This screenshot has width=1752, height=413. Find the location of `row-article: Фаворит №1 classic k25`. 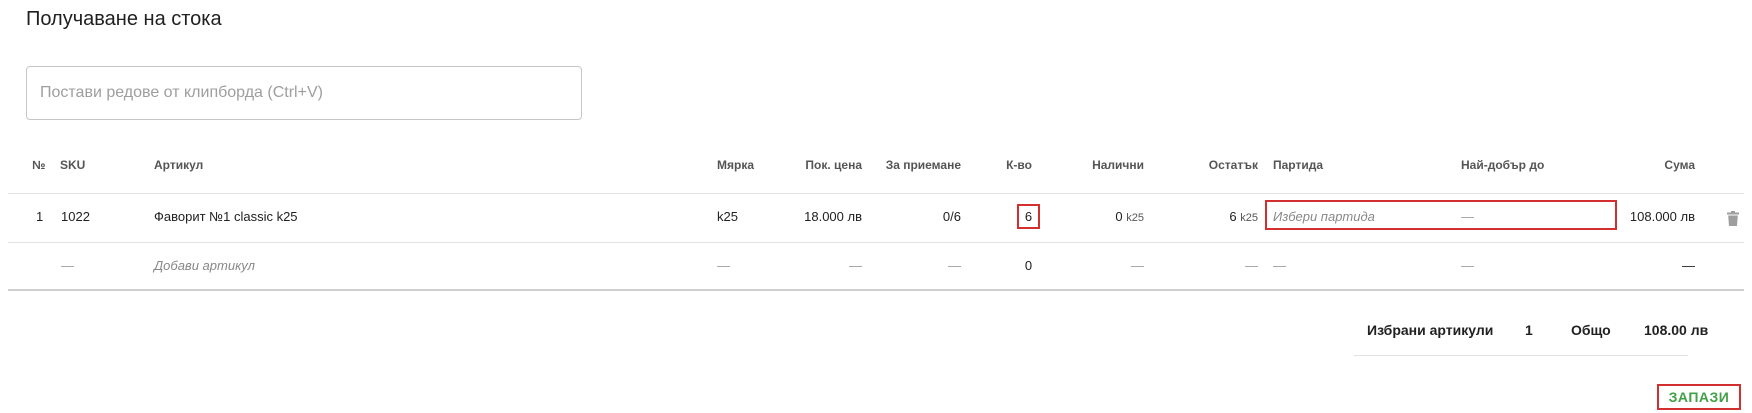

row-article: Фаворит №1 classic k25 is located at coordinates (226, 216).